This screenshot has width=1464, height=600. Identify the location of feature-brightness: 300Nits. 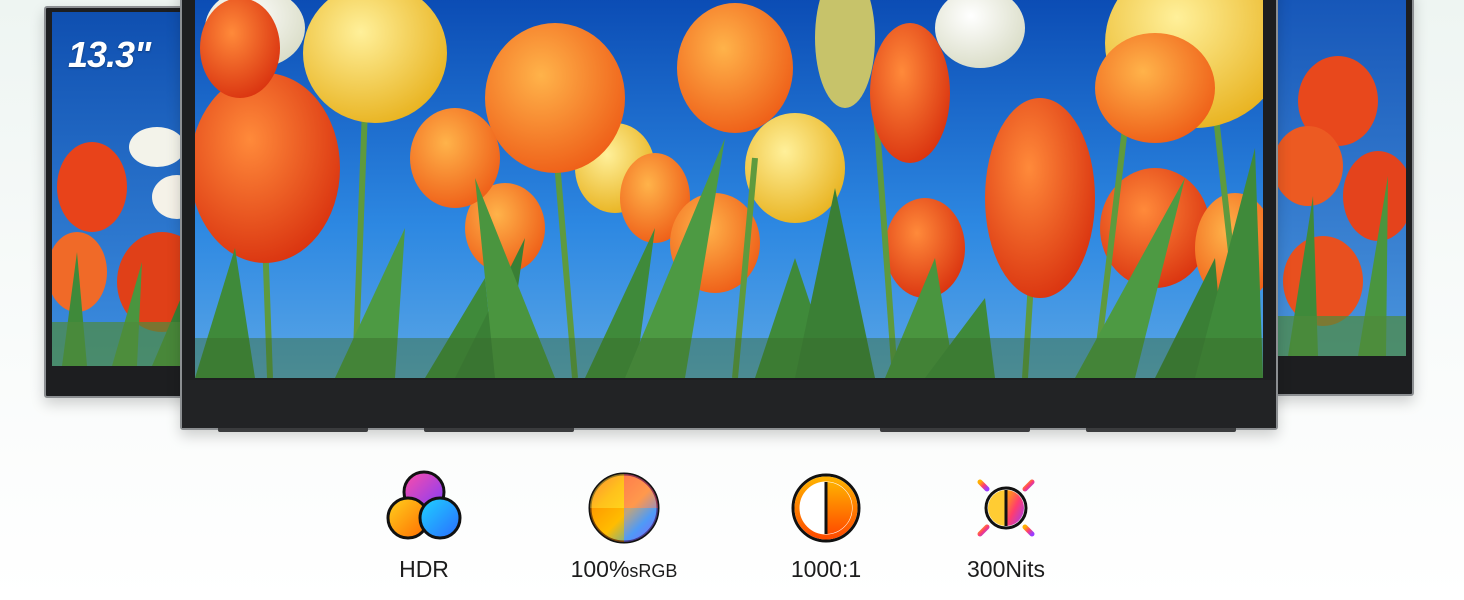
(1006, 524).